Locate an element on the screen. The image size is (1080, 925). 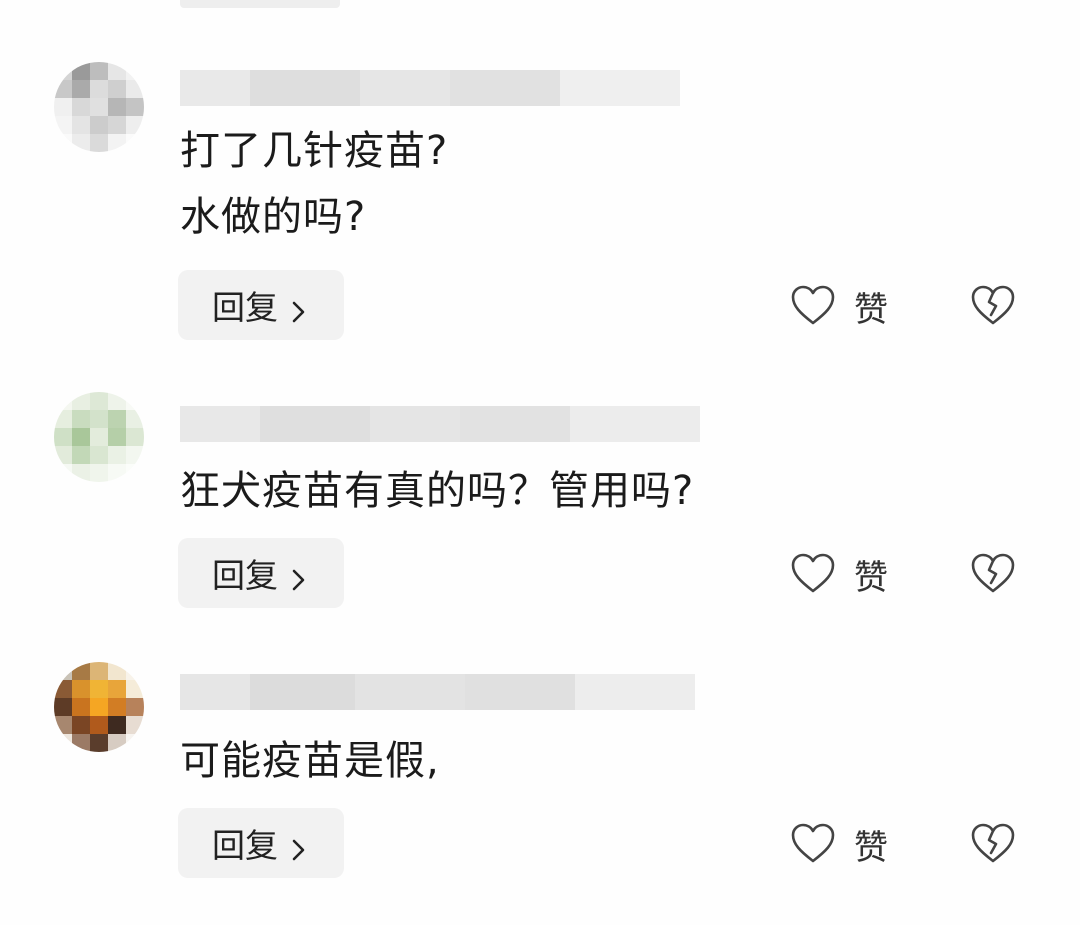
previous-comment-edge is located at coordinates (260, 4).